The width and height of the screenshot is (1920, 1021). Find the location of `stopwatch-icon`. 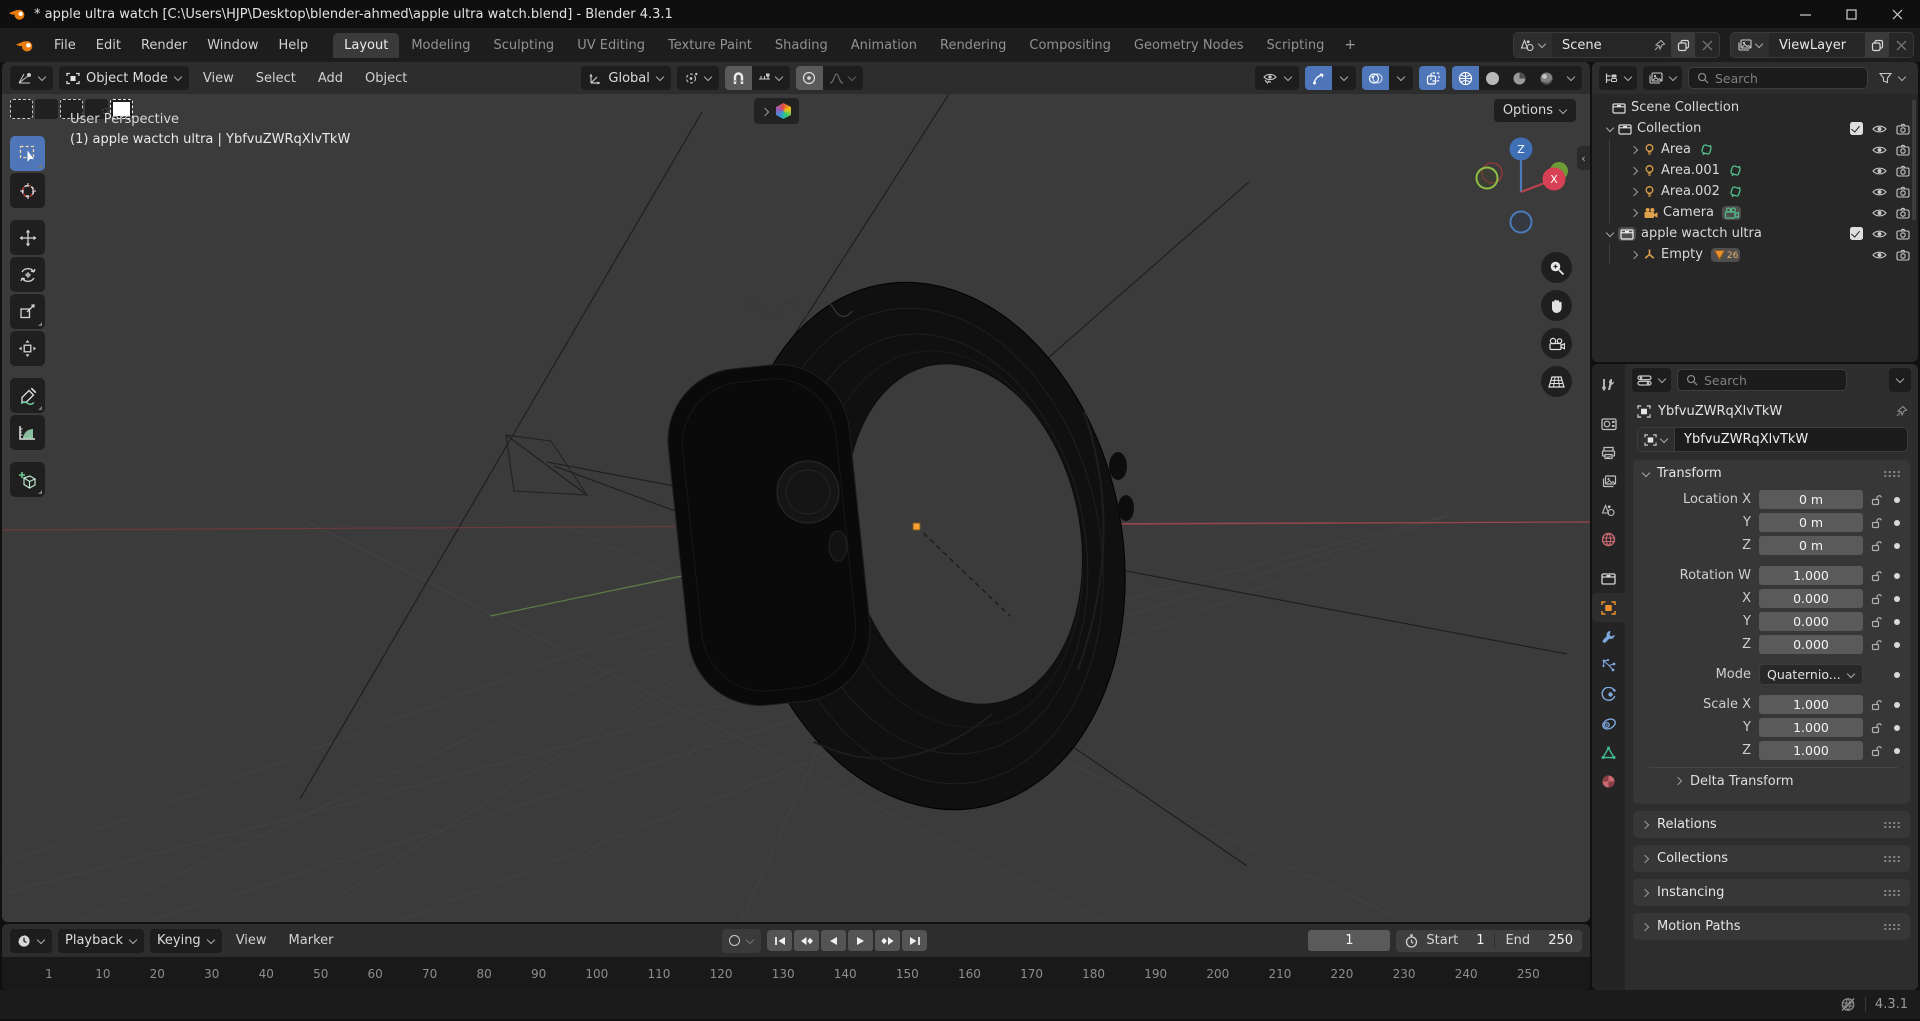

stopwatch-icon is located at coordinates (1411, 940).